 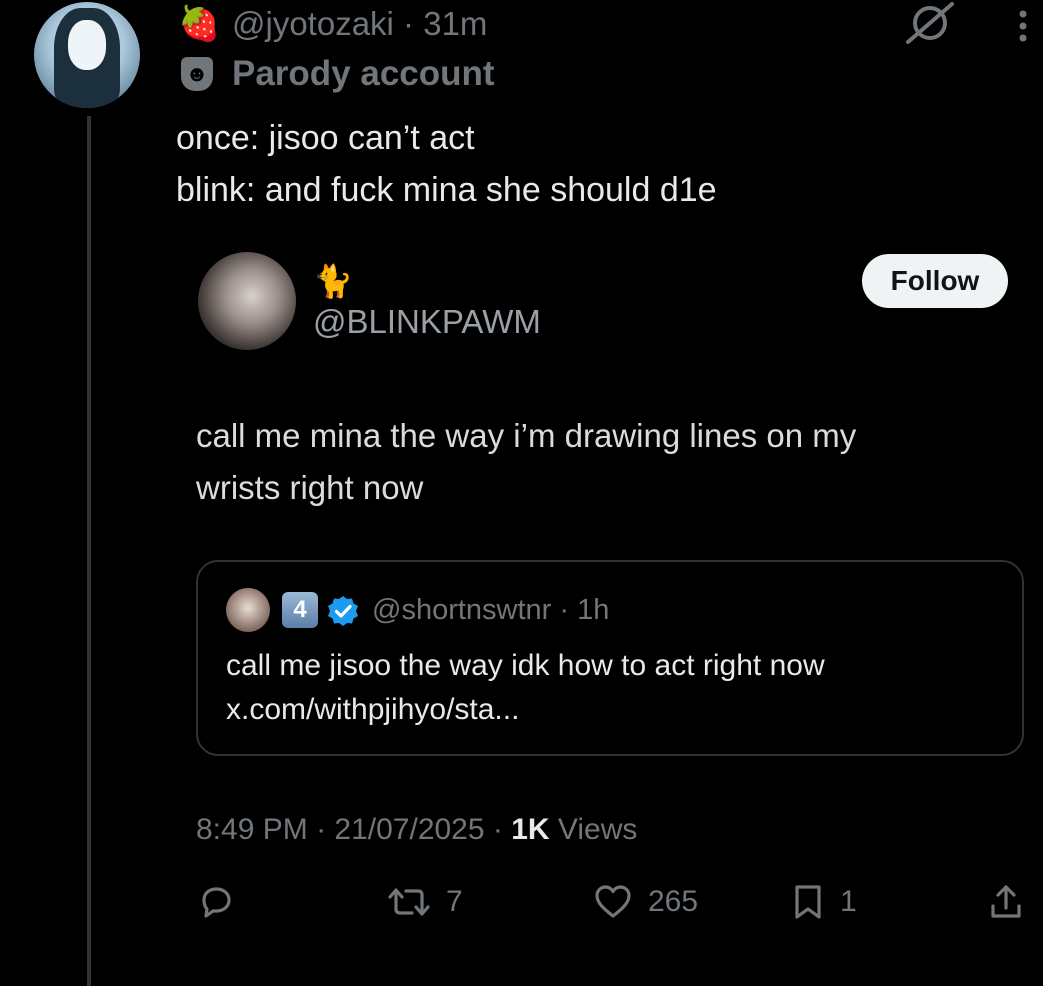 I want to click on mask-icon: ☻, so click(x=197, y=74).